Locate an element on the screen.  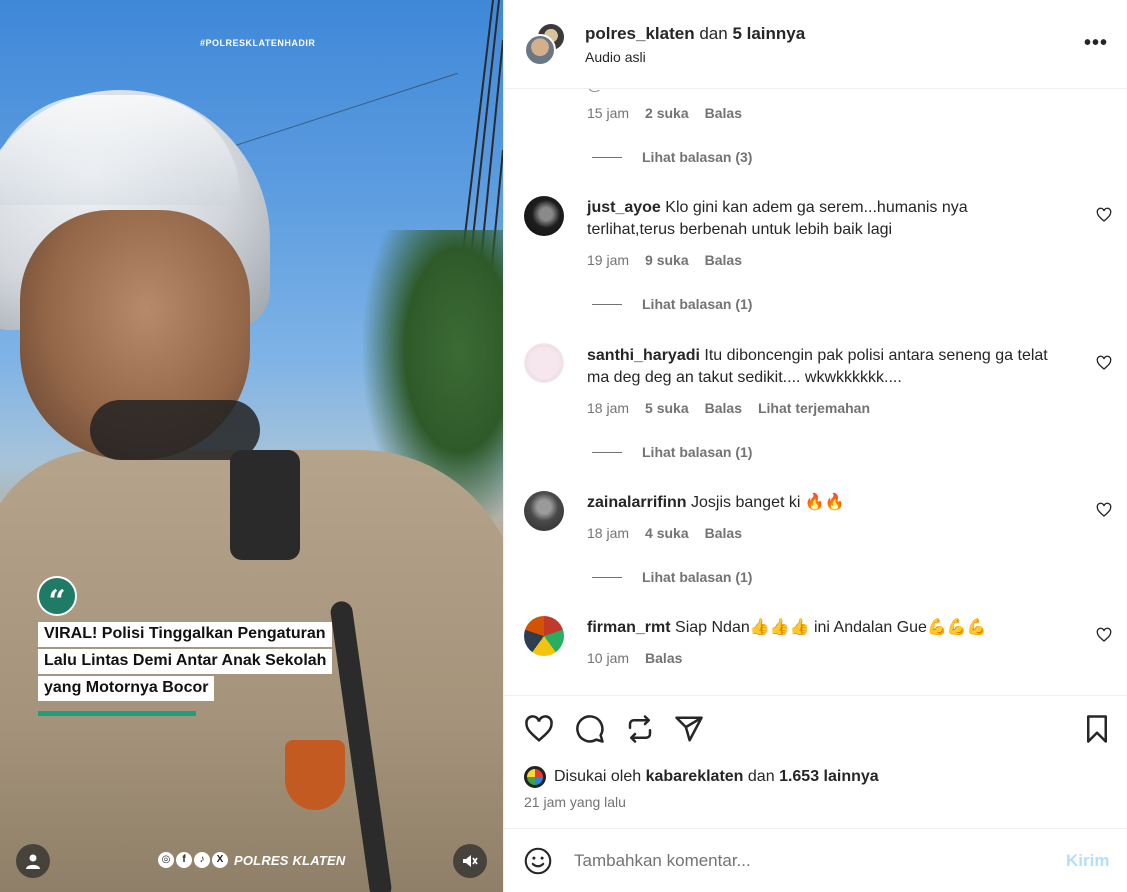
comment-likes: 5 suka is located at coordinates (667, 408).